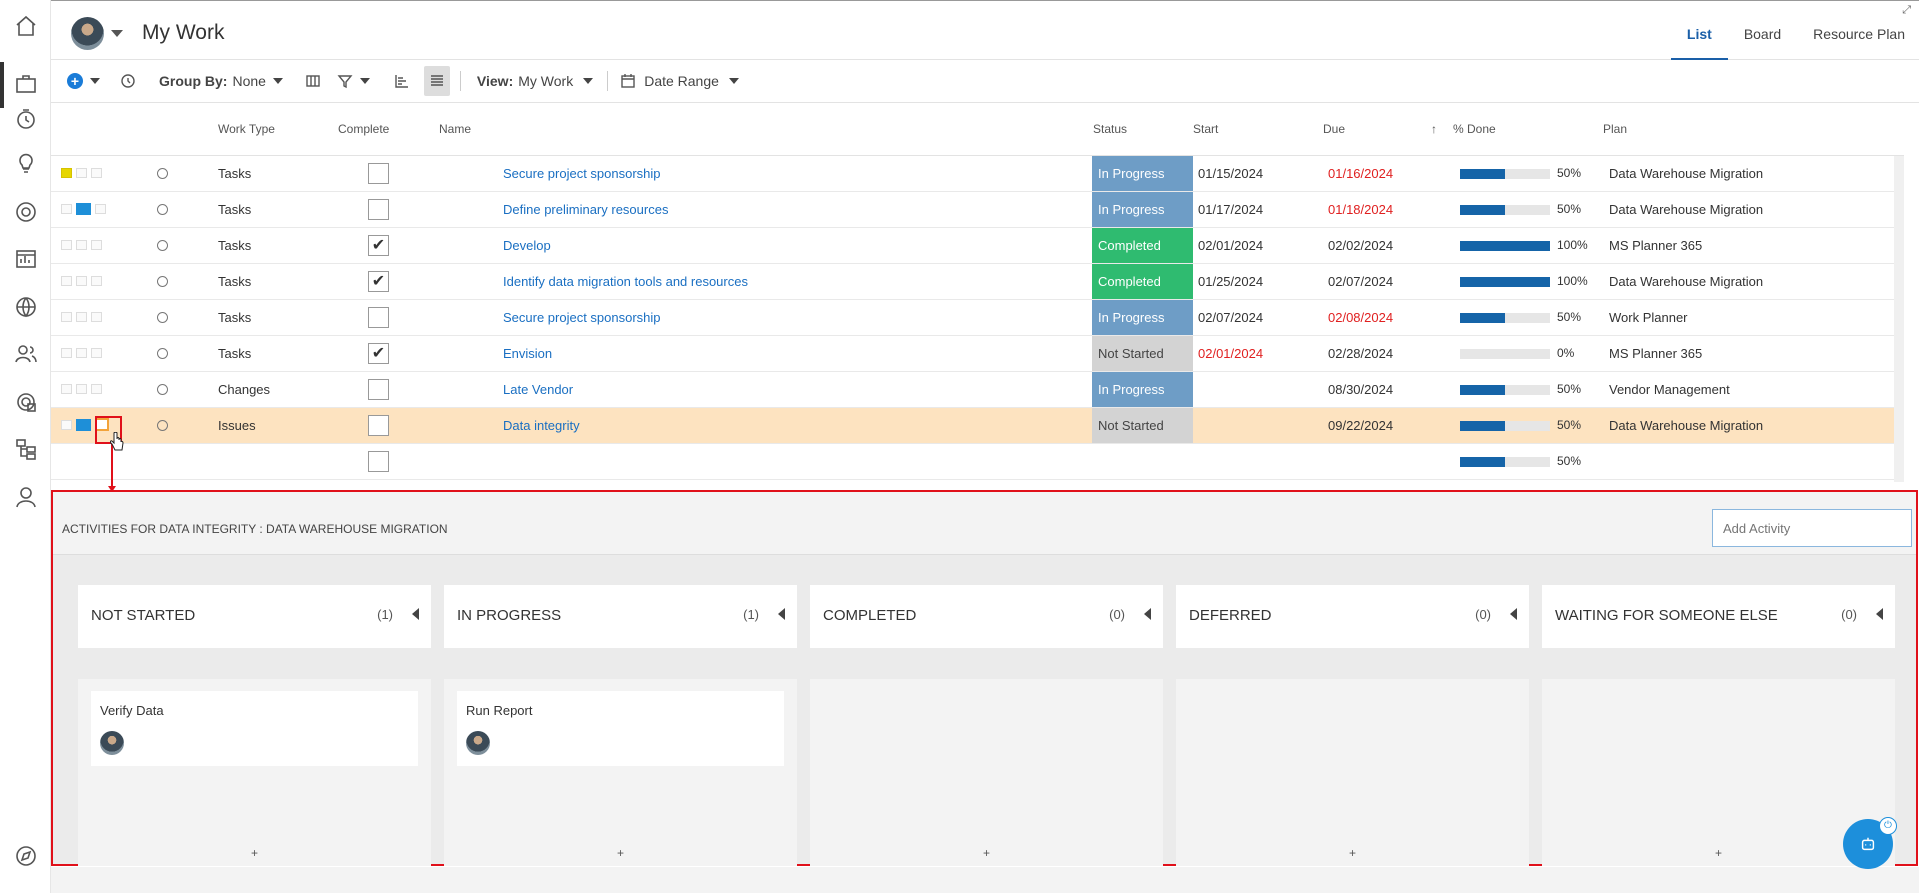 This screenshot has width=1919, height=893. Describe the element at coordinates (1205, 129) in the screenshot. I see `col-start: Start` at that location.